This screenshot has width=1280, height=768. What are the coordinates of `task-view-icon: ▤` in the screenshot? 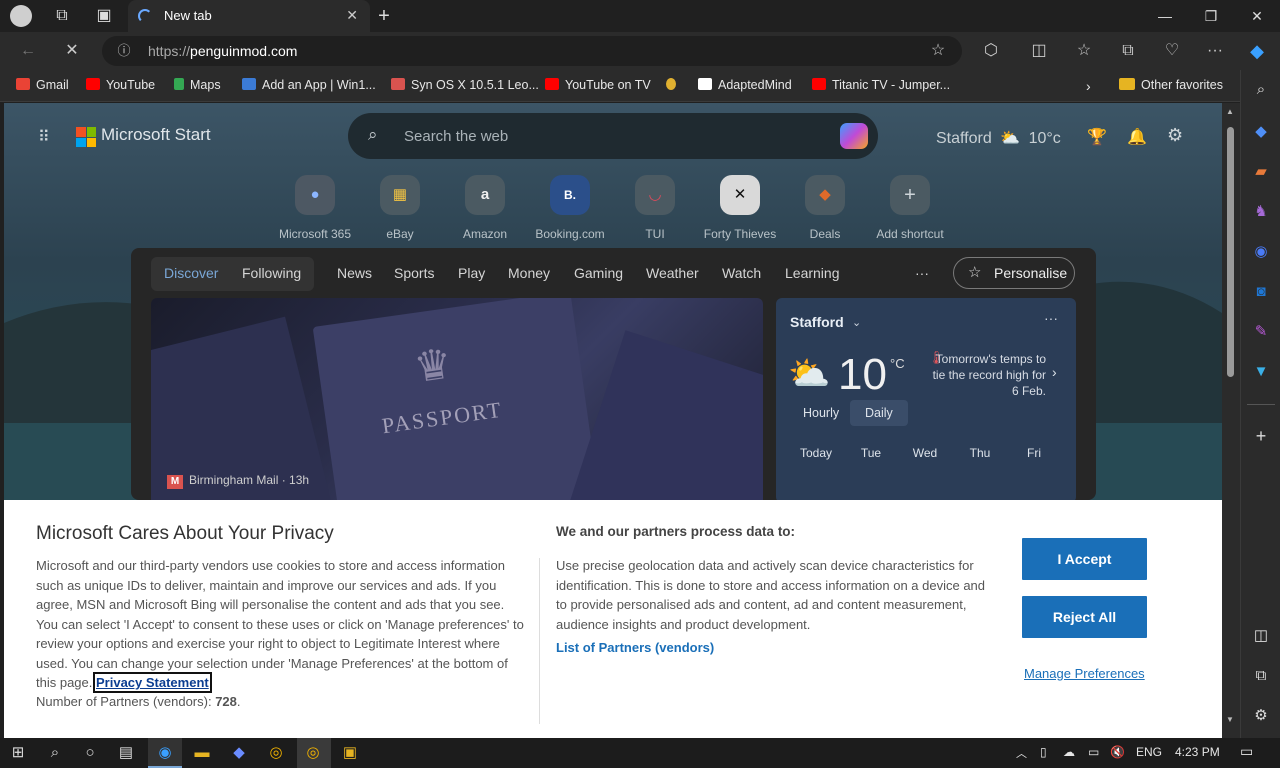 It's located at (126, 753).